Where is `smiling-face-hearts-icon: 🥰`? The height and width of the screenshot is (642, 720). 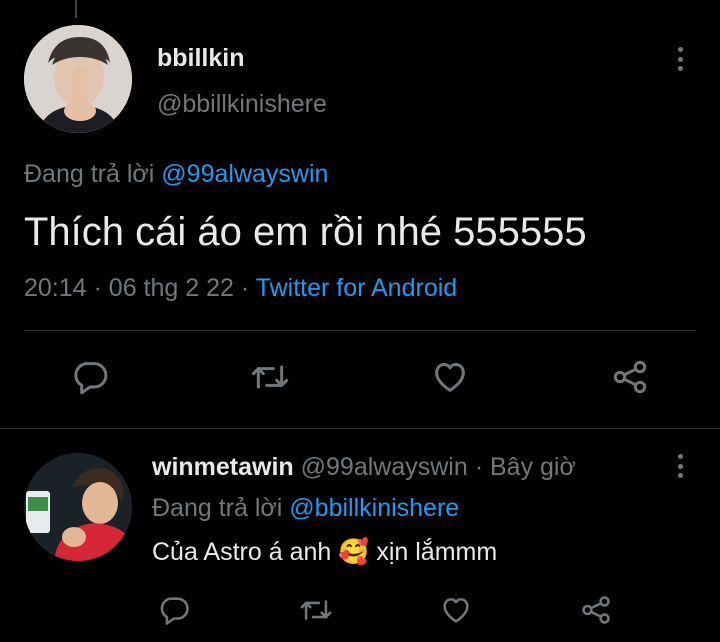 smiling-face-hearts-icon: 🥰 is located at coordinates (354, 552).